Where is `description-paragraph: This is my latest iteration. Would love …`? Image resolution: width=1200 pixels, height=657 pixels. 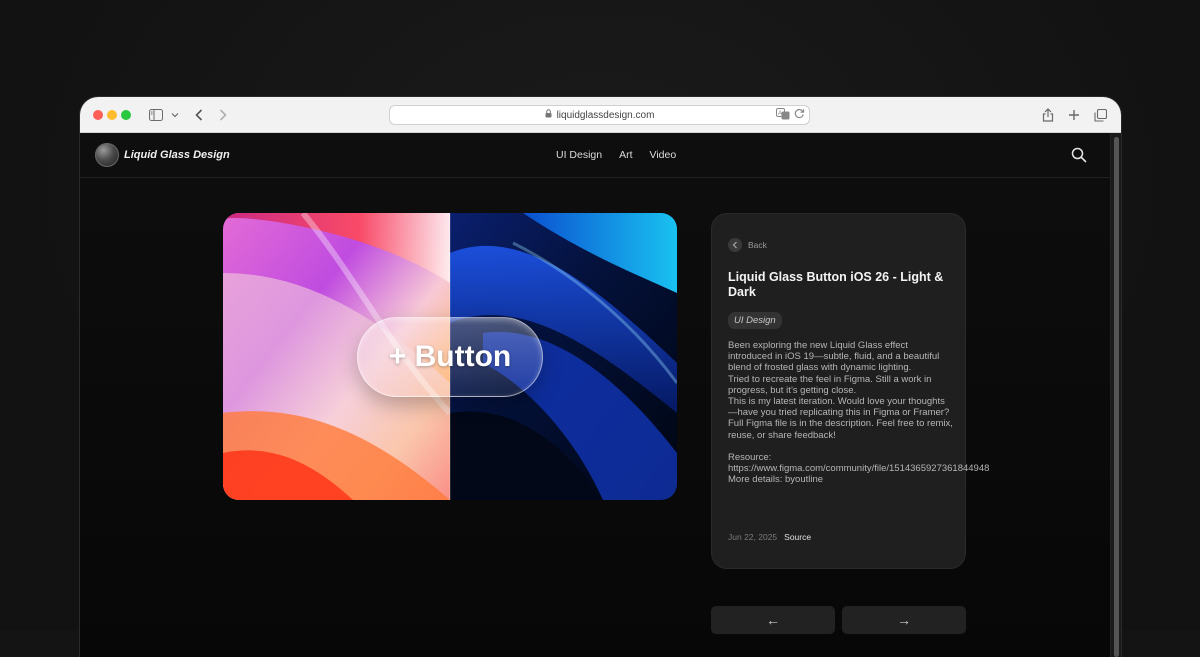 description-paragraph: This is my latest iteration. Would love … is located at coordinates (839, 407).